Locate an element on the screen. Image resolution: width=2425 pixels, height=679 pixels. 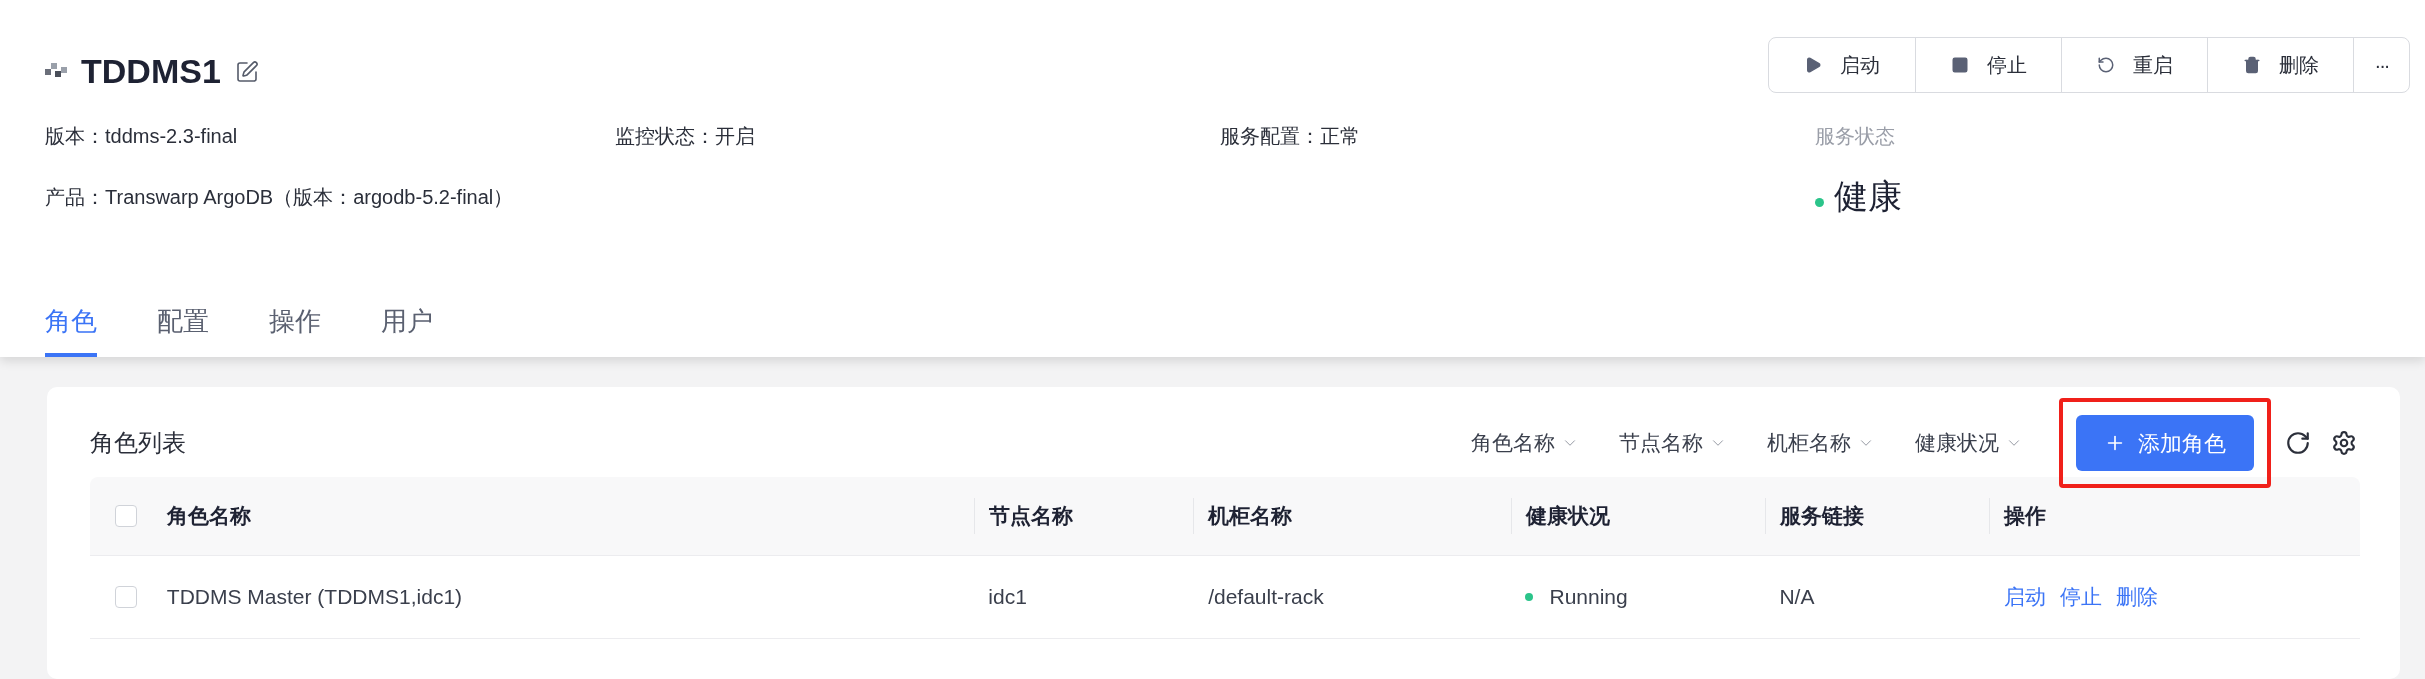
filter-dropdown: 角色名称 is located at coordinates (1525, 443).